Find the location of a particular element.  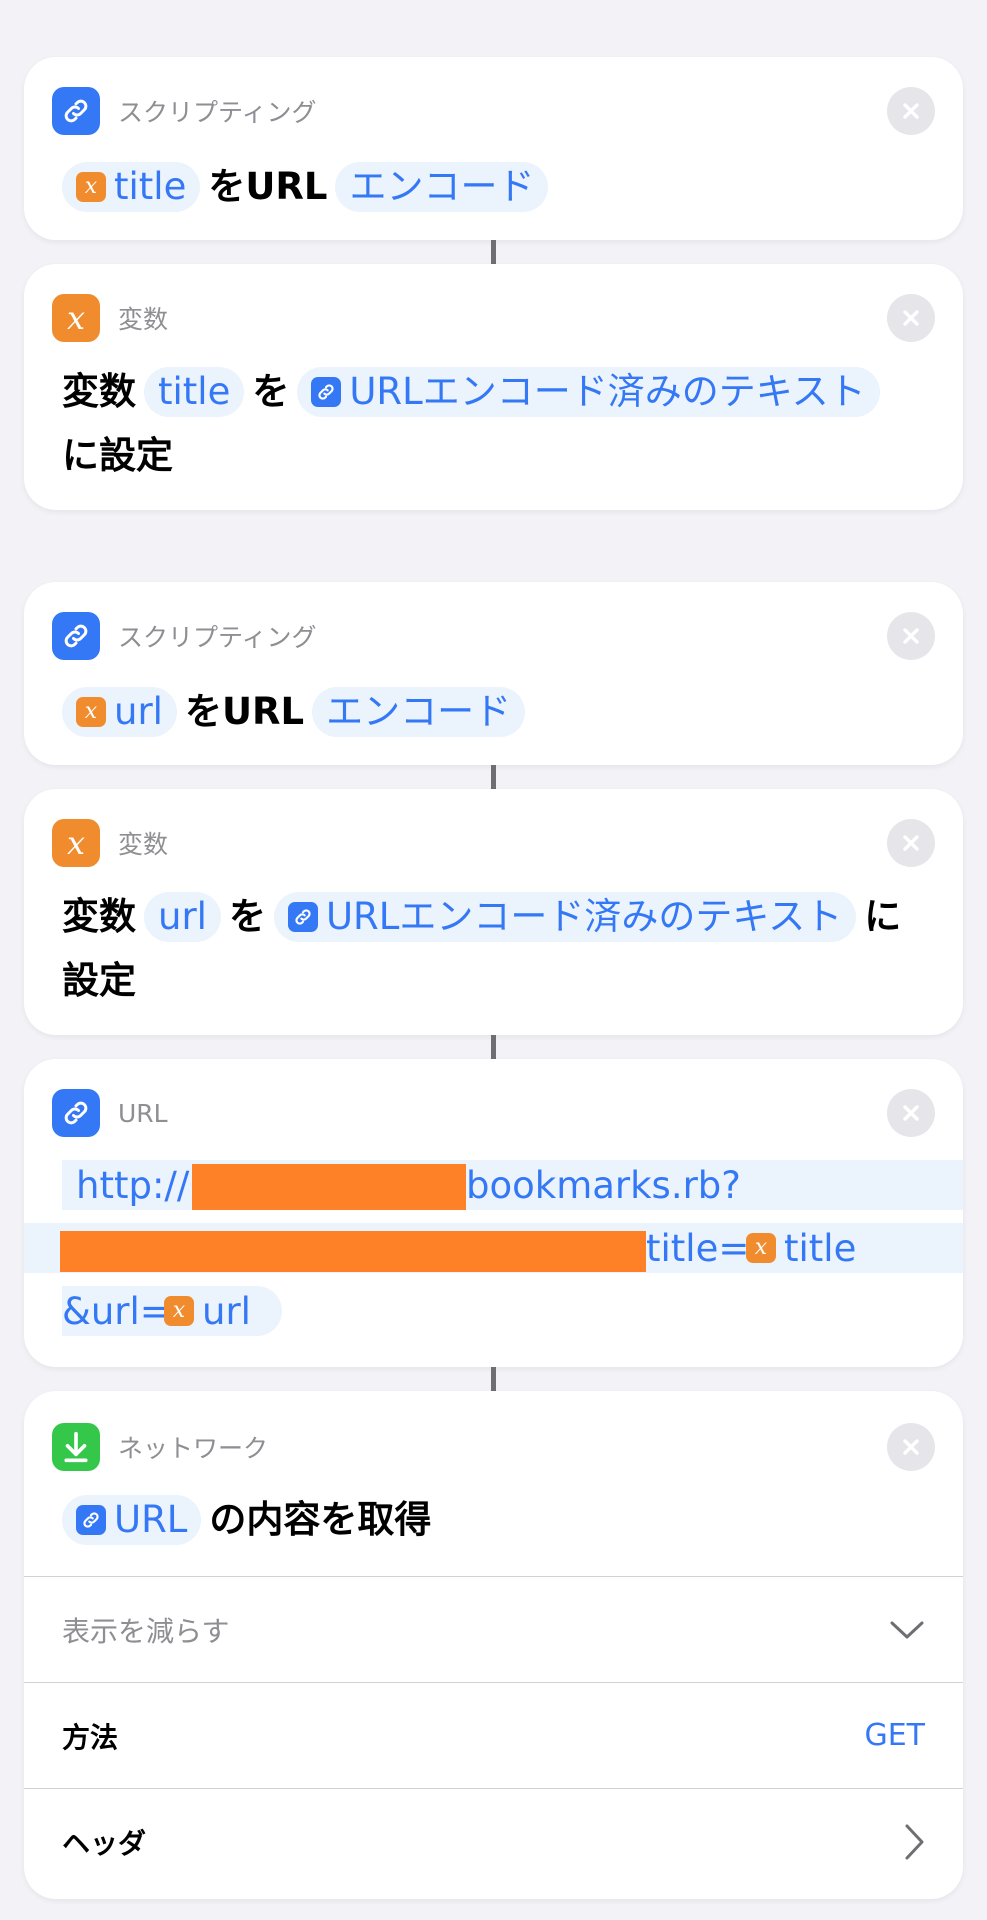

url-text: title= is located at coordinates (698, 1248).